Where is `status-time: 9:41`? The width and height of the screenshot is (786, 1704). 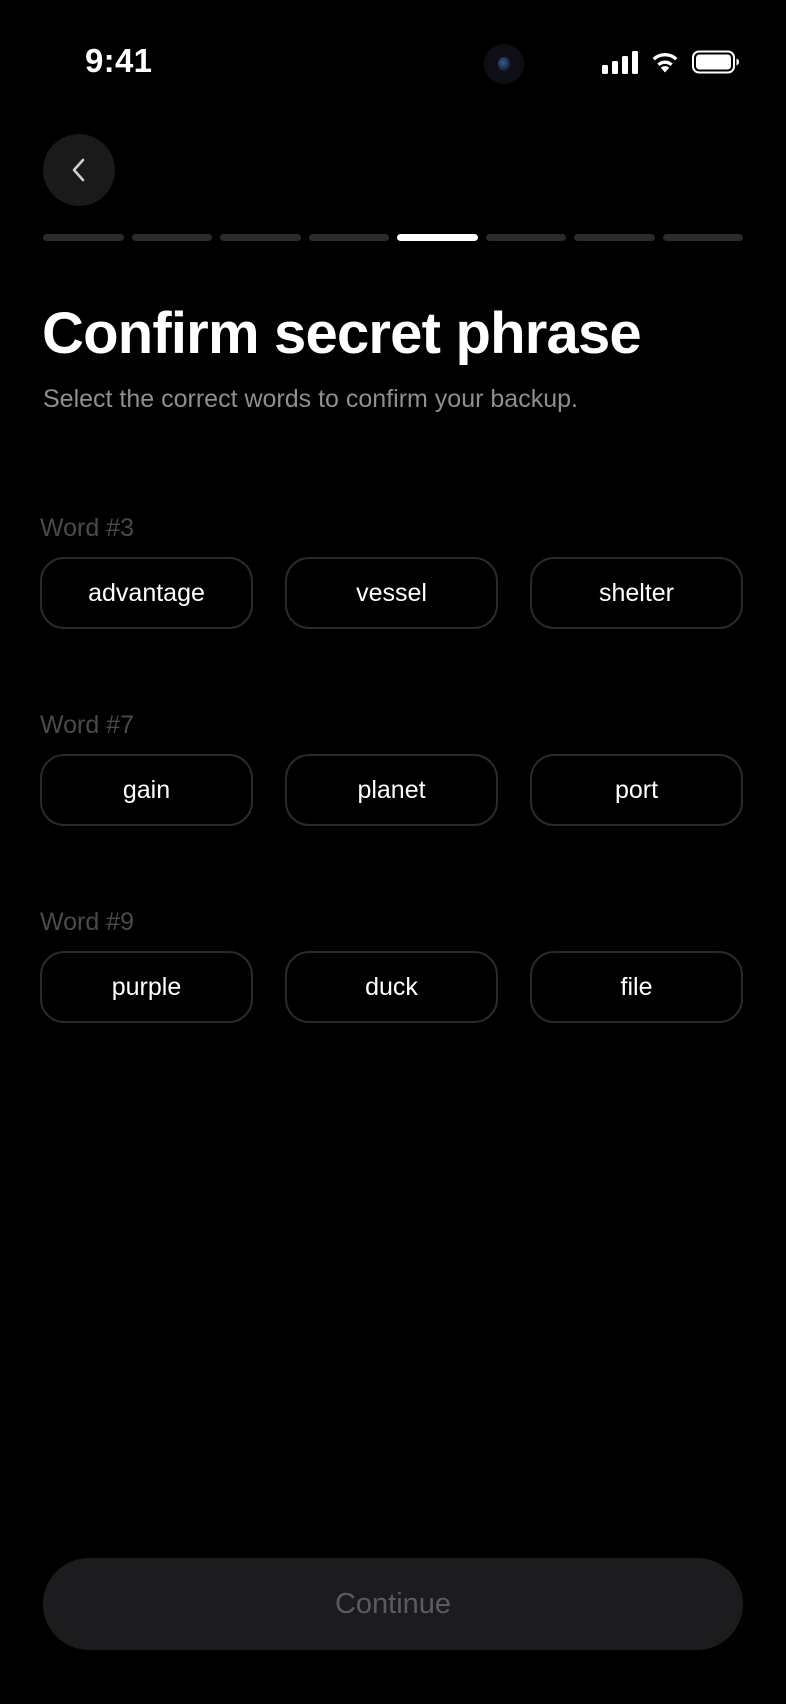
status-time: 9:41 is located at coordinates (119, 60).